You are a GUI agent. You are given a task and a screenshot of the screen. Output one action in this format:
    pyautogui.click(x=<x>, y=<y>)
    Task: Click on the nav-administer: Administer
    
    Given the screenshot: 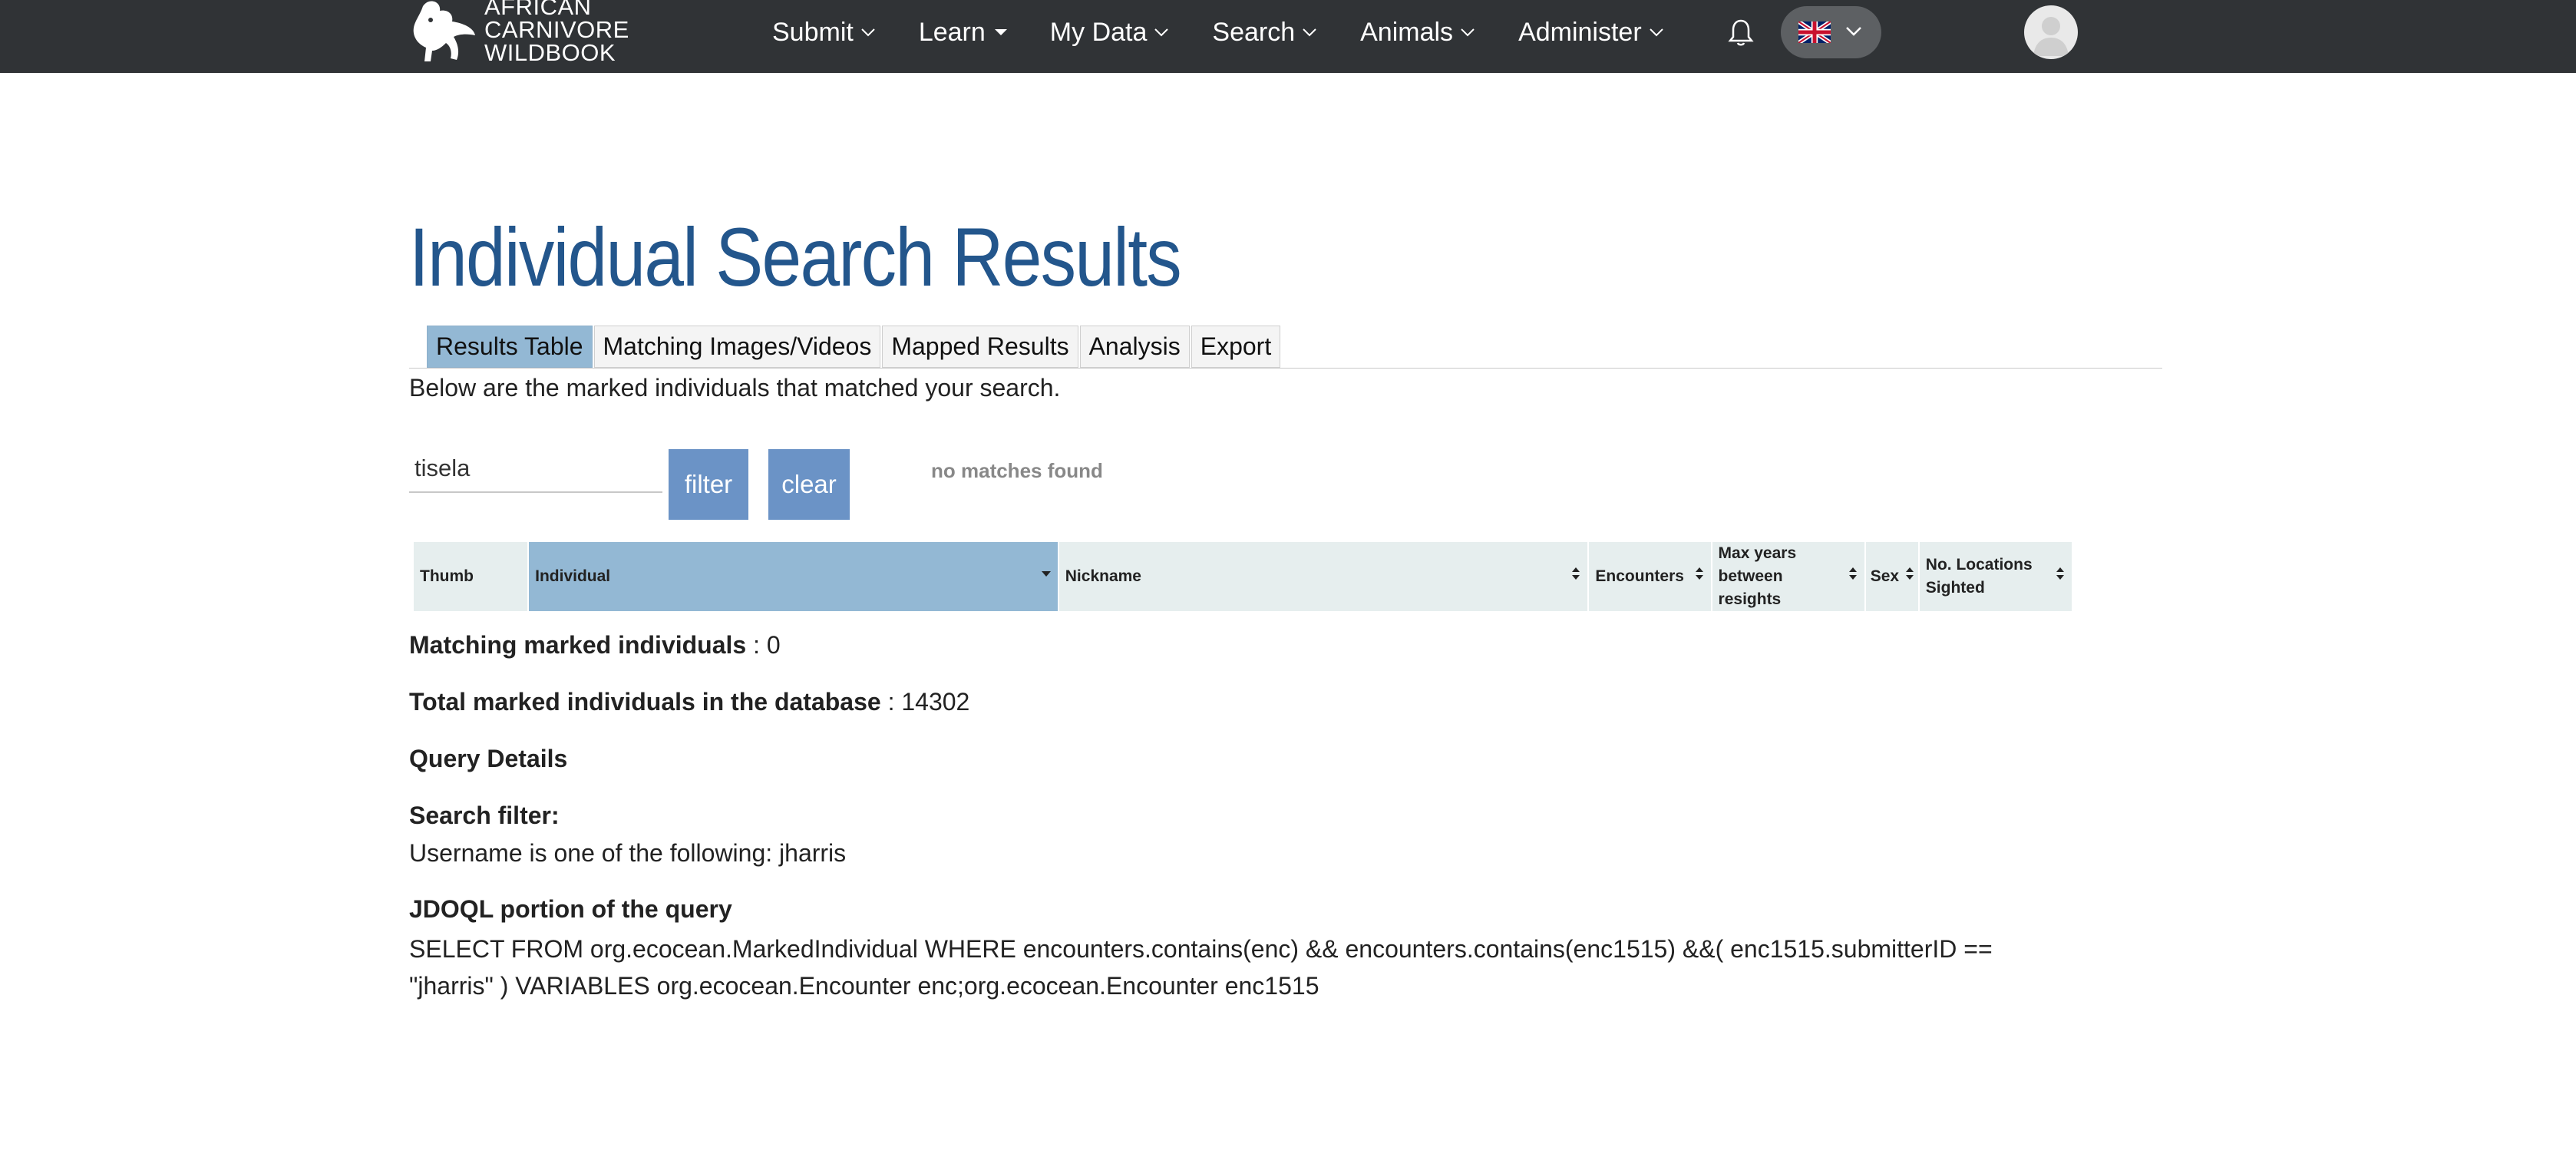 What is the action you would take?
    pyautogui.click(x=1591, y=33)
    